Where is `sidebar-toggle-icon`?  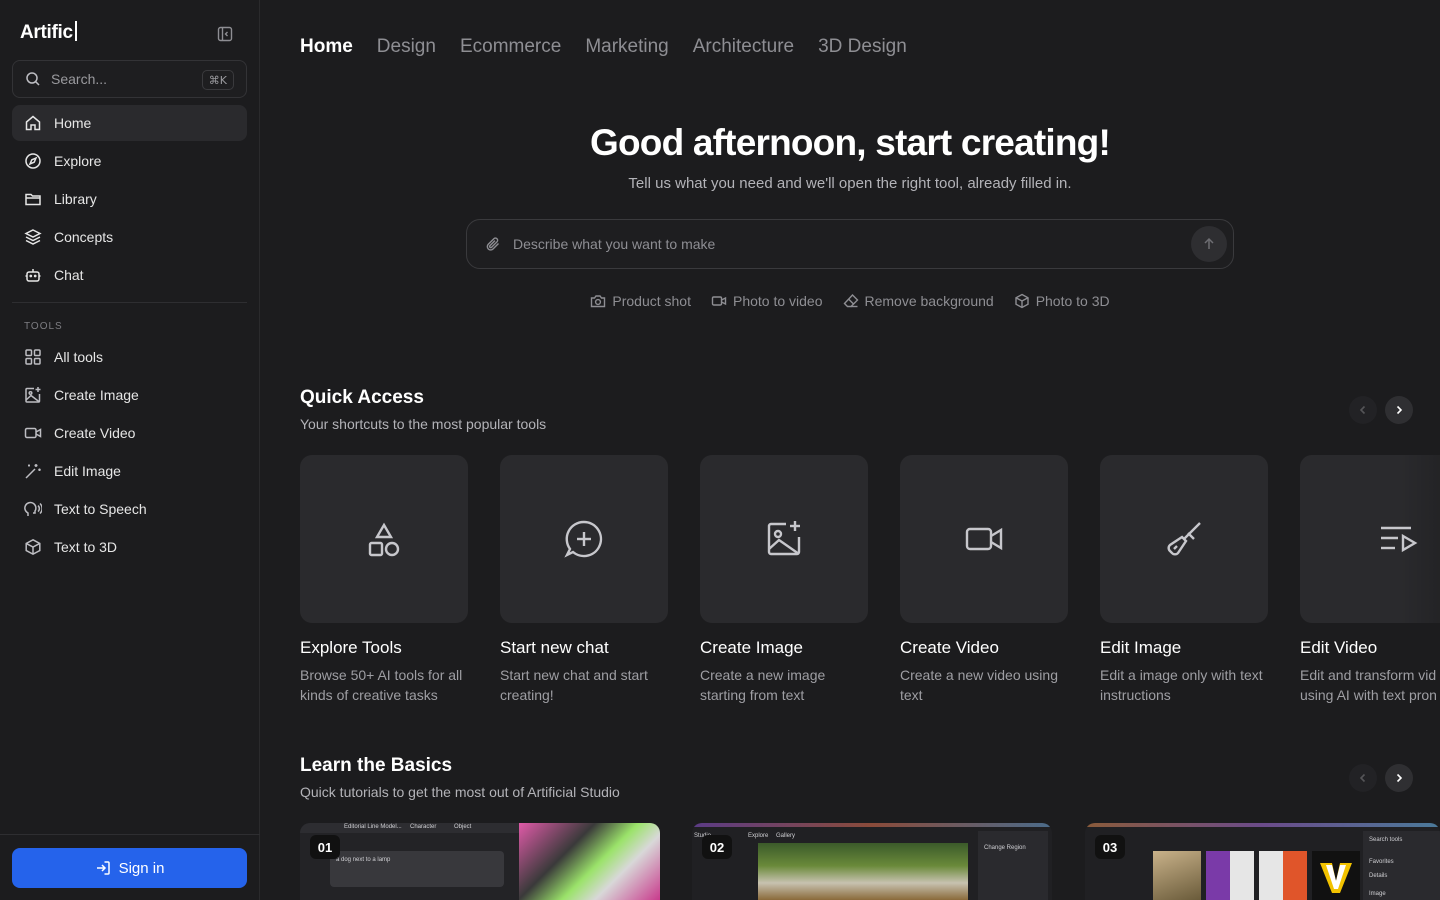 sidebar-toggle-icon is located at coordinates (225, 34).